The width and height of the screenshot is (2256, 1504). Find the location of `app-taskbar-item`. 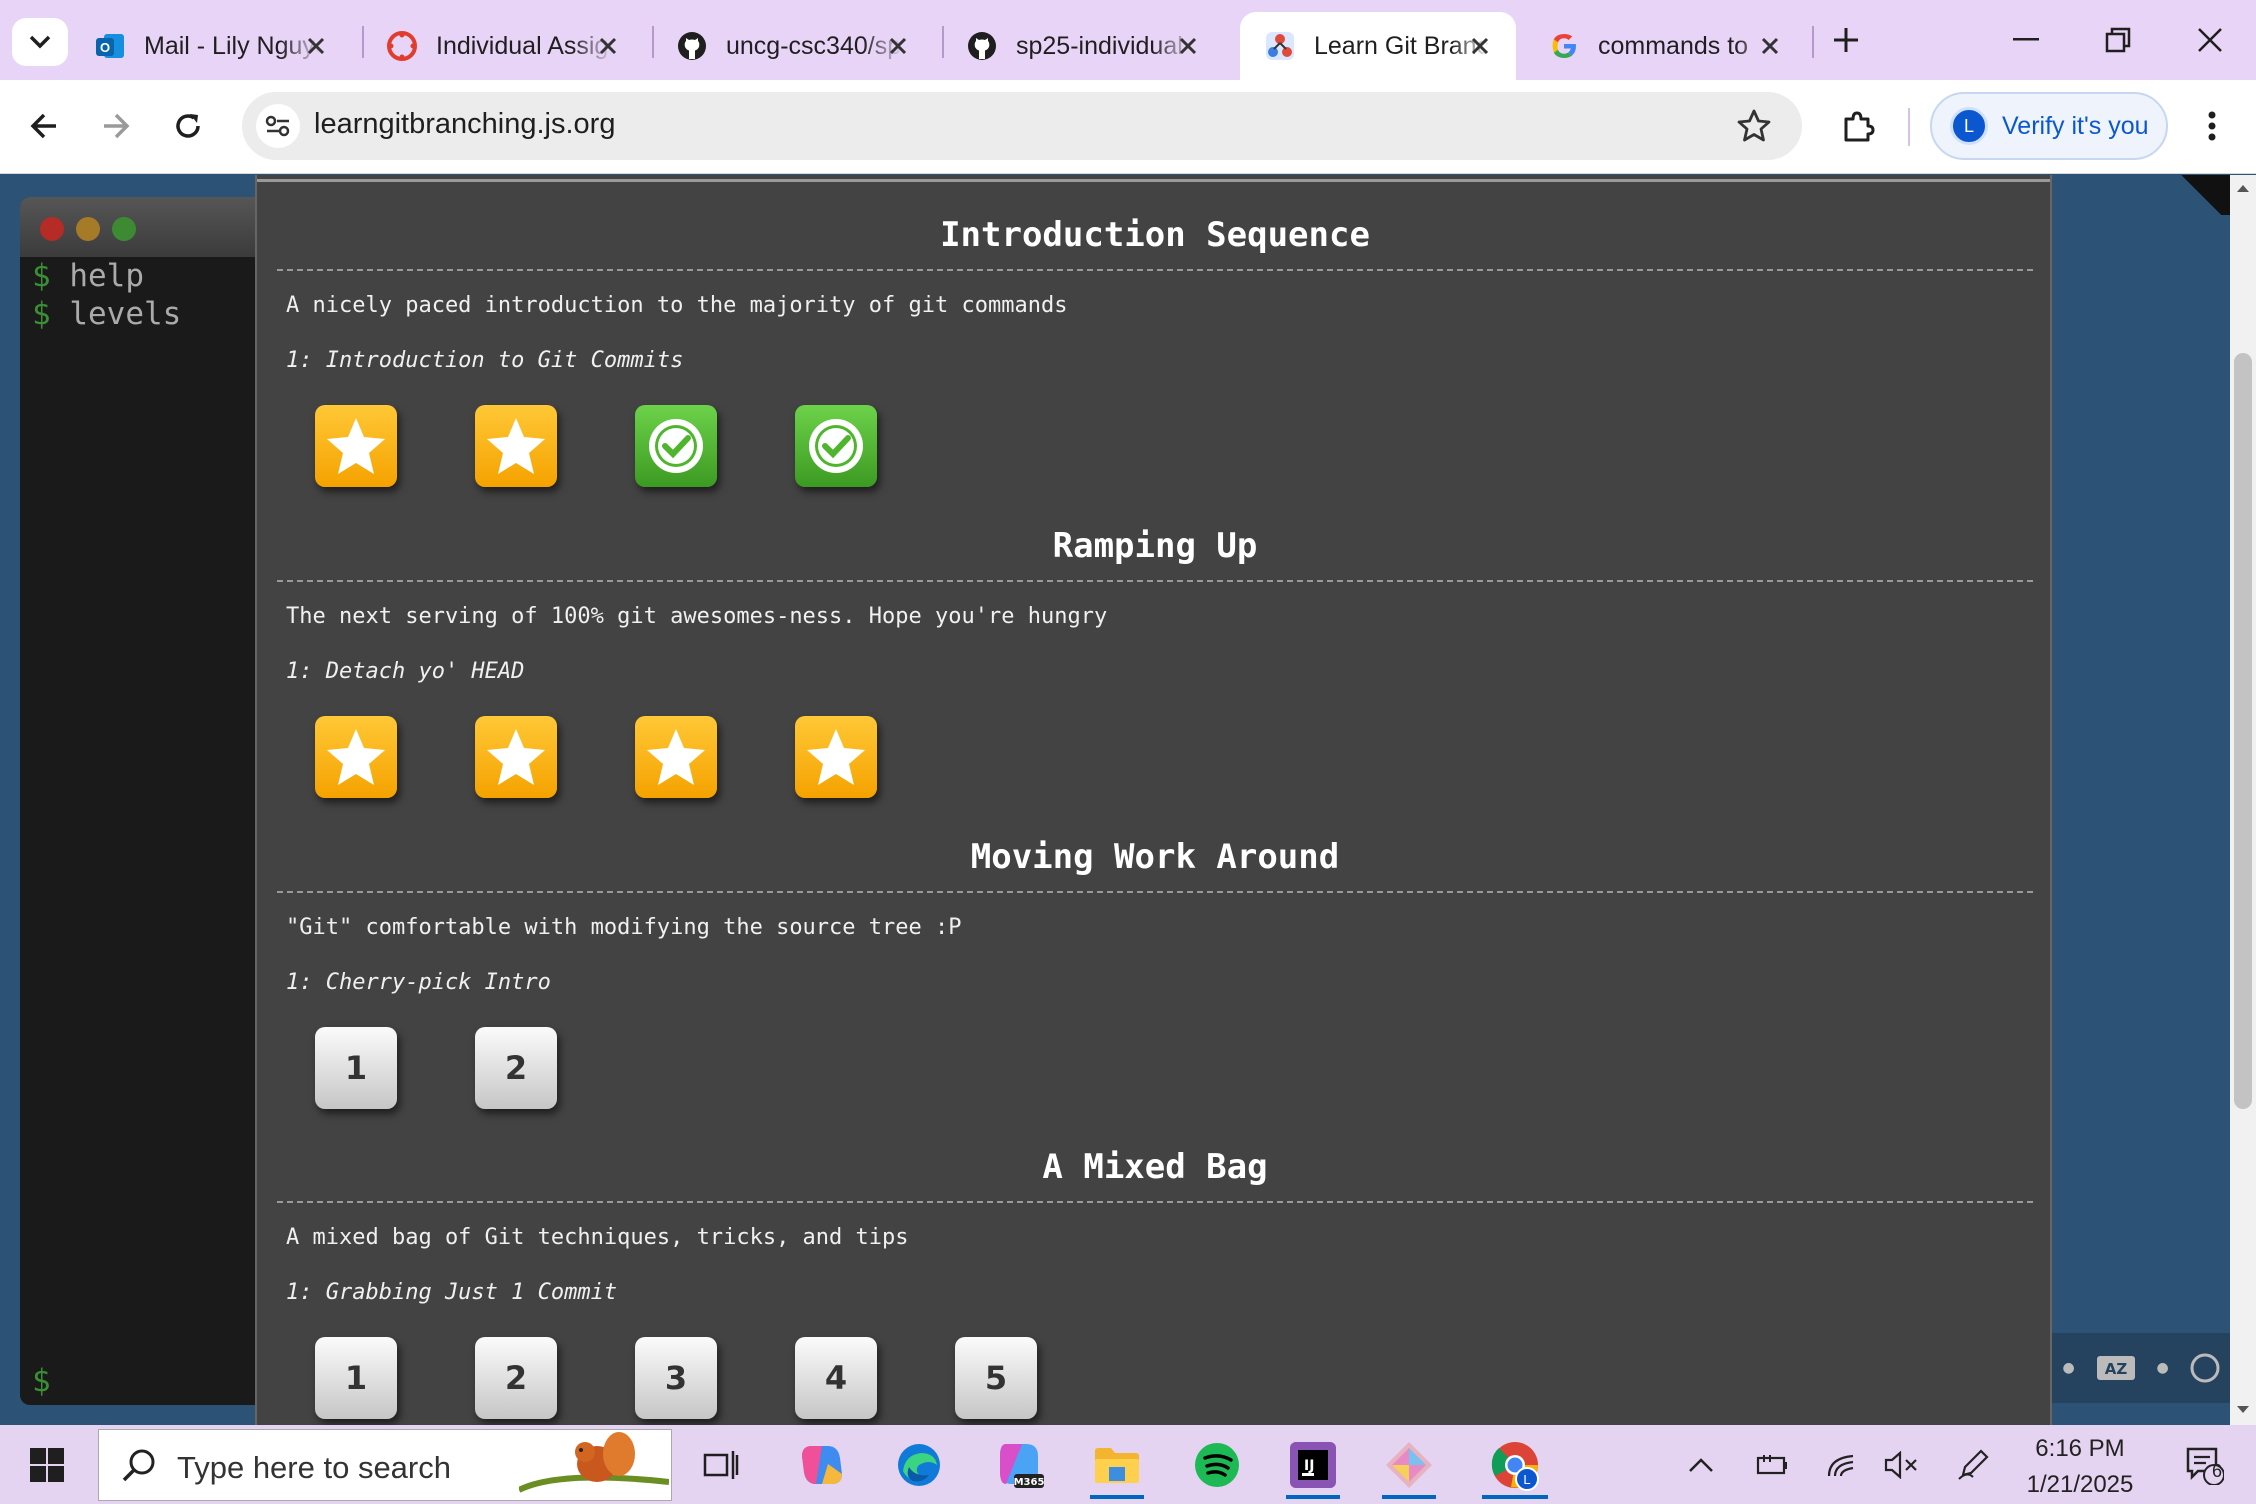

app-taskbar-item is located at coordinates (1409, 1465).